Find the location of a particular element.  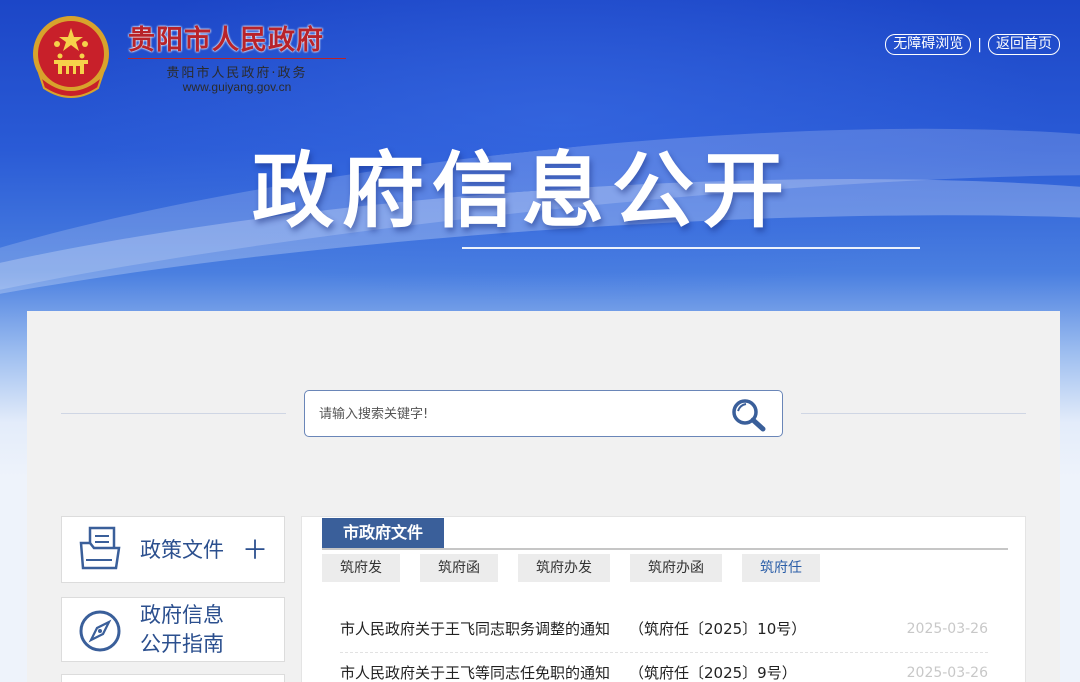

page-title: 政府信息公开 is located at coordinates (522, 191).